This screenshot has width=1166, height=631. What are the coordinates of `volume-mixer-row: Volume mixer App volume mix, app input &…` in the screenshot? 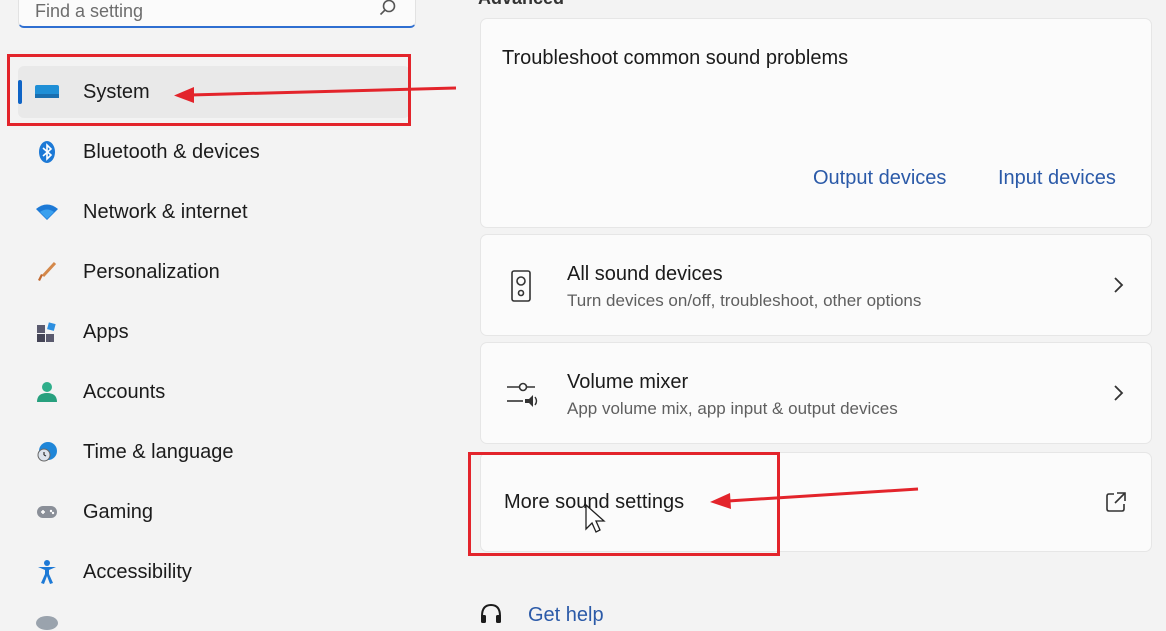 It's located at (816, 393).